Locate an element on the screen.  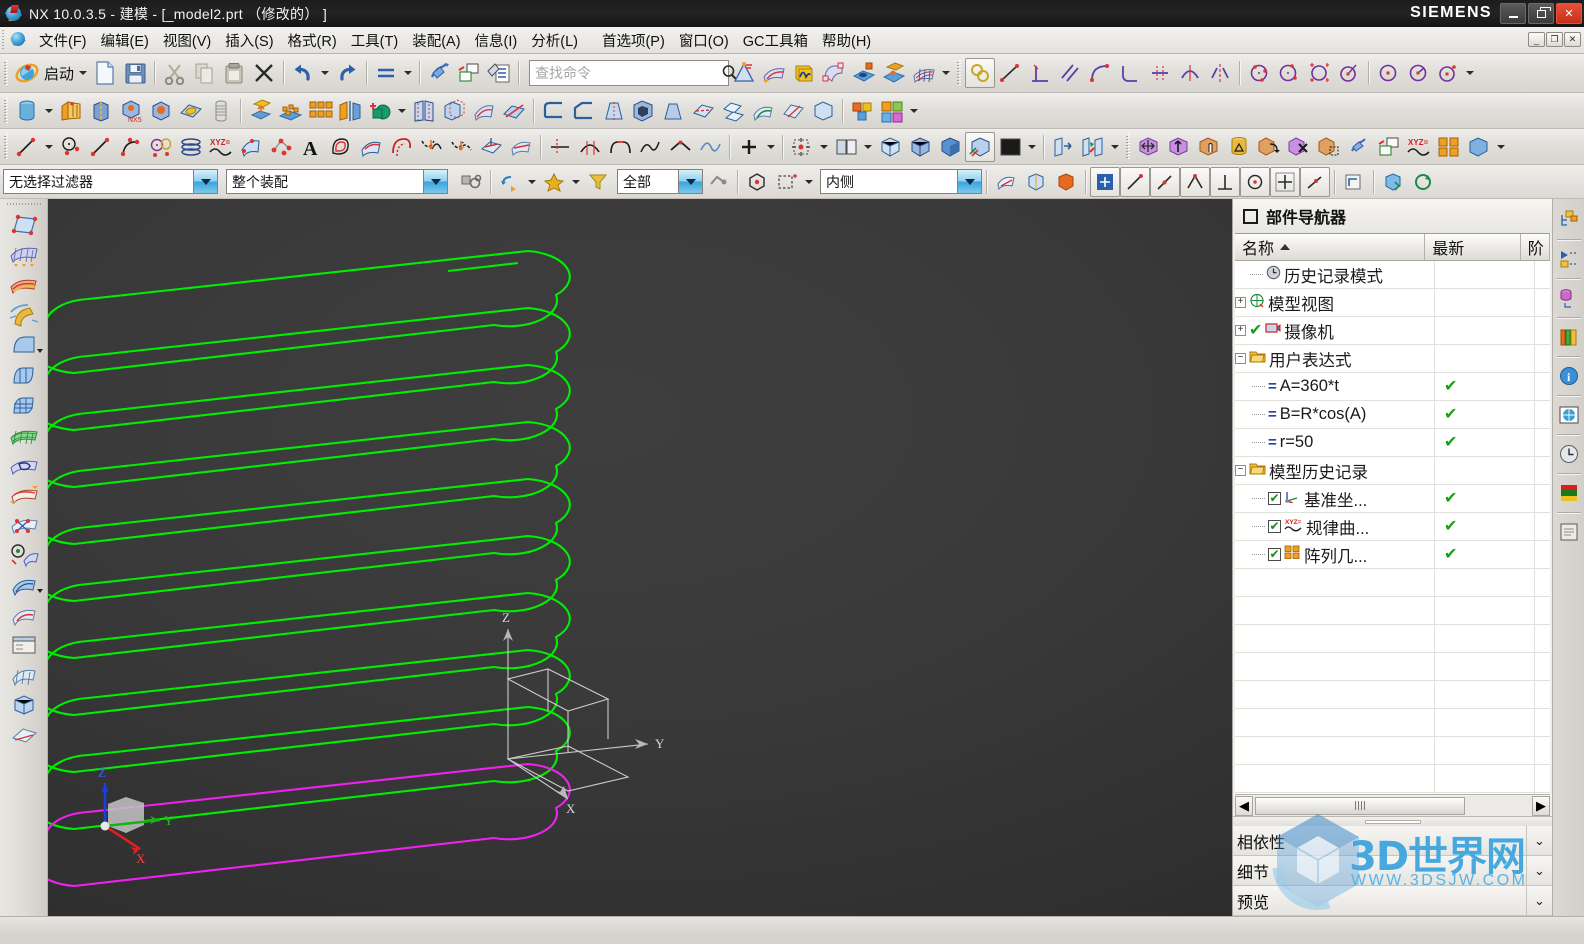
view-static-wireframe-icon is located at coordinates (980, 146).